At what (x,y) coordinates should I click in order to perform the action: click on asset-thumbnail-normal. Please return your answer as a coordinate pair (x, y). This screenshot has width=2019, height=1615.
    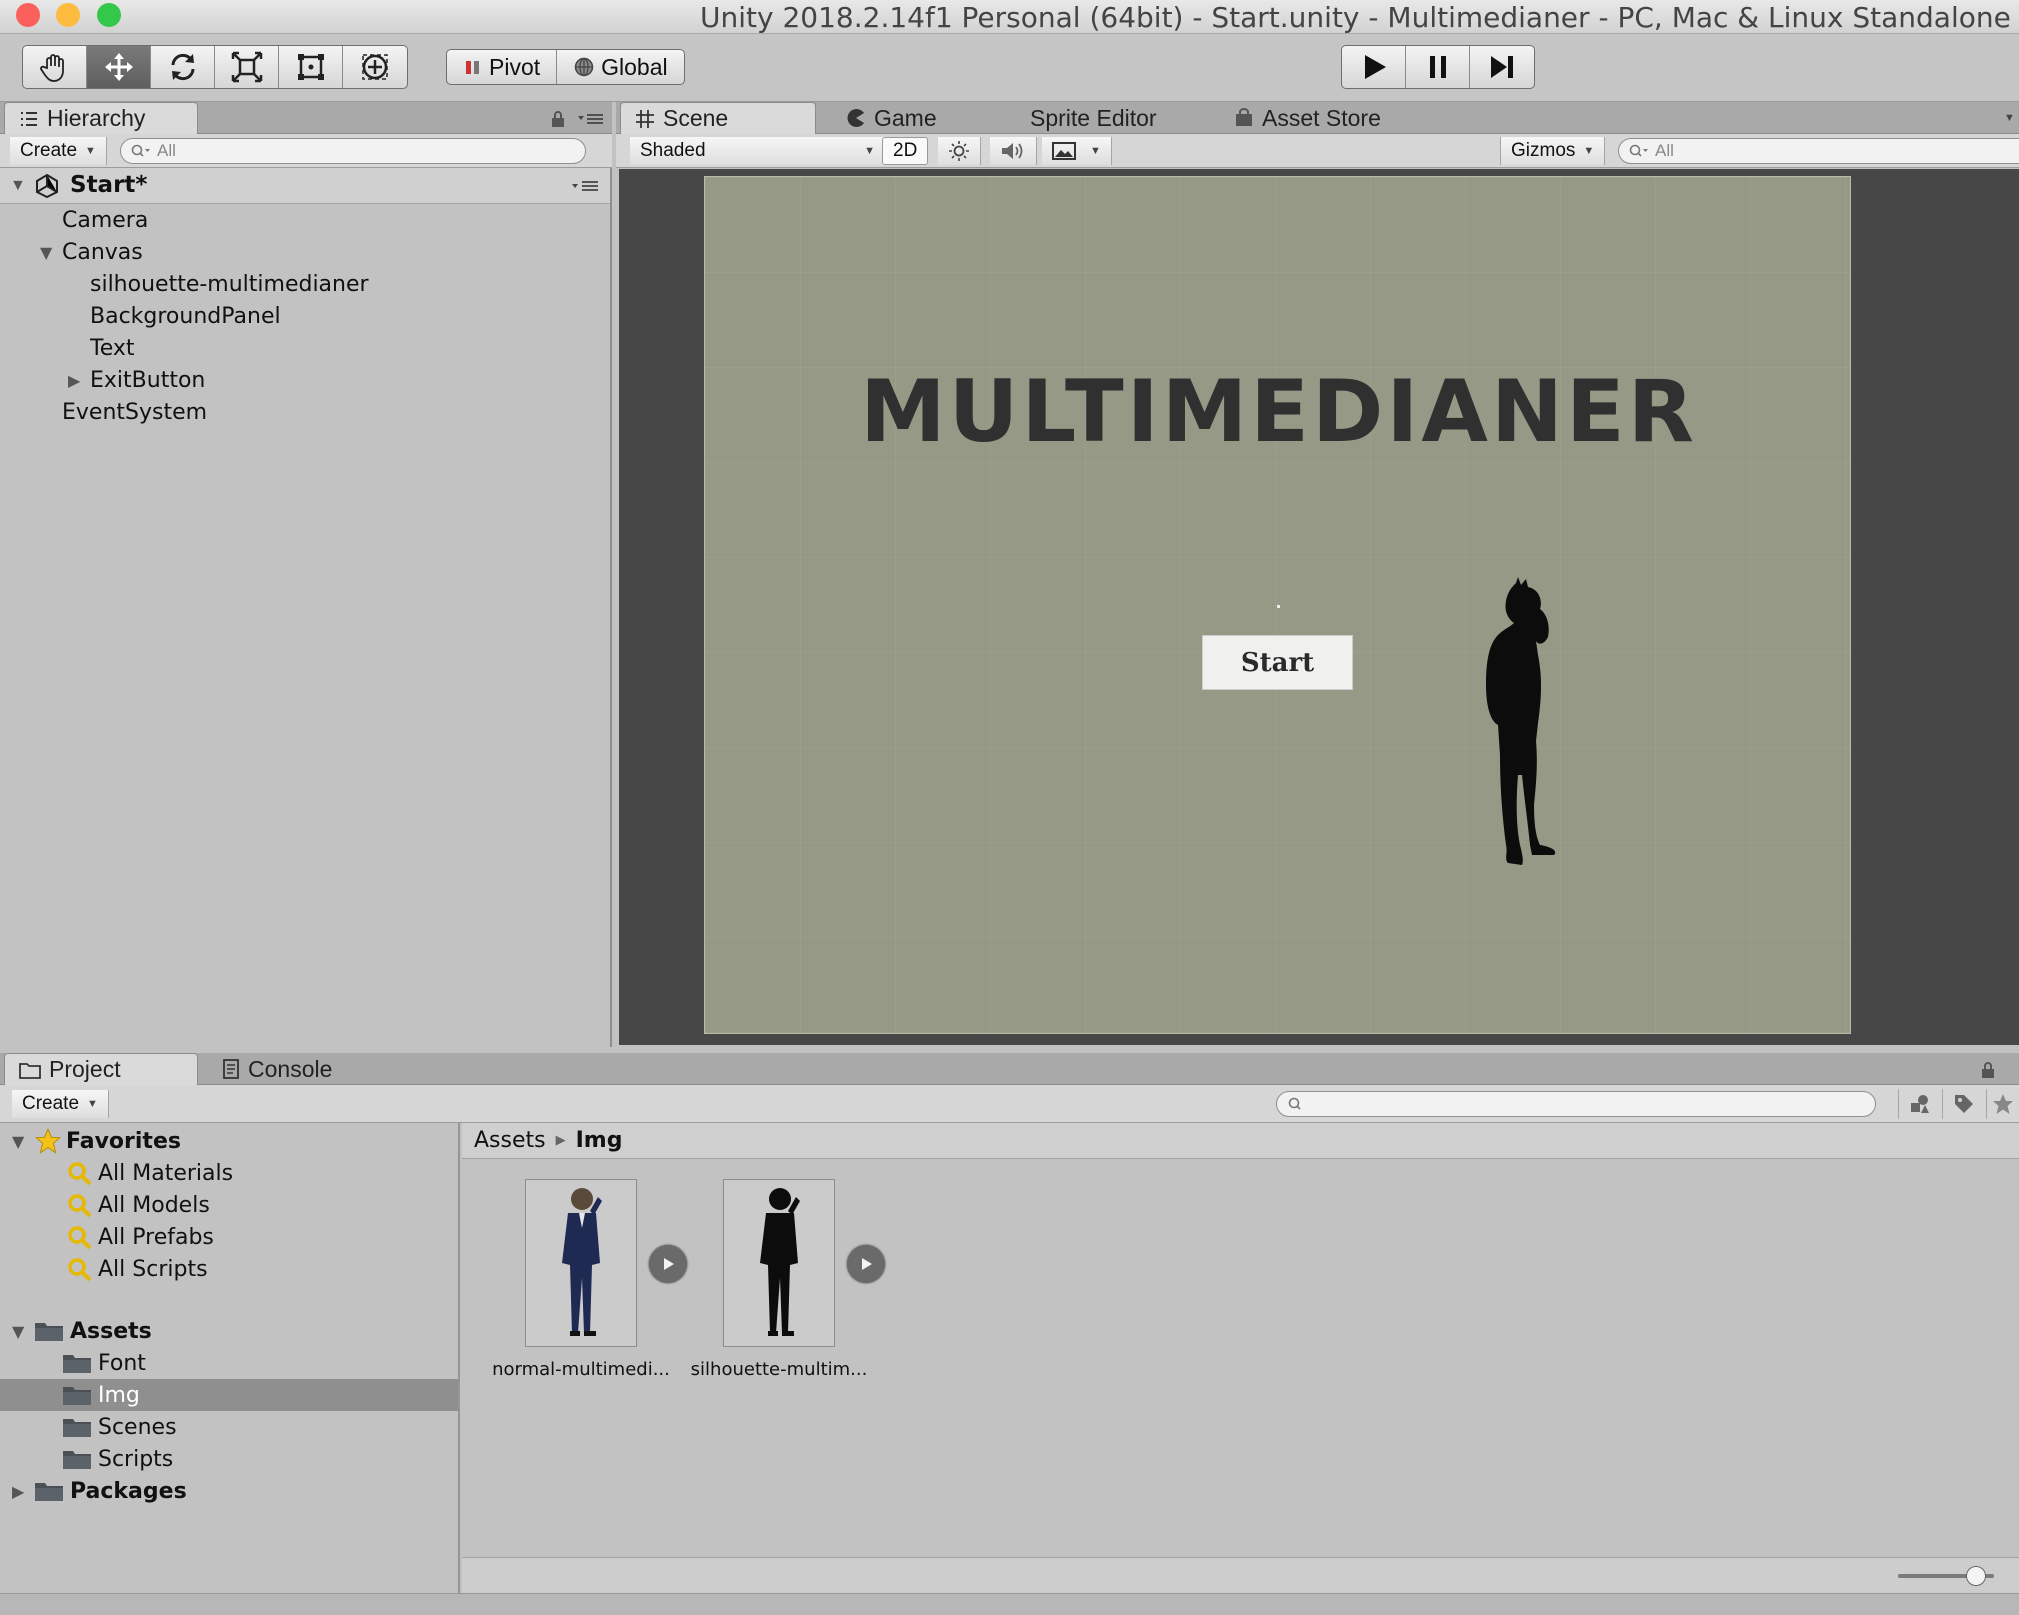
    Looking at the image, I should click on (581, 1263).